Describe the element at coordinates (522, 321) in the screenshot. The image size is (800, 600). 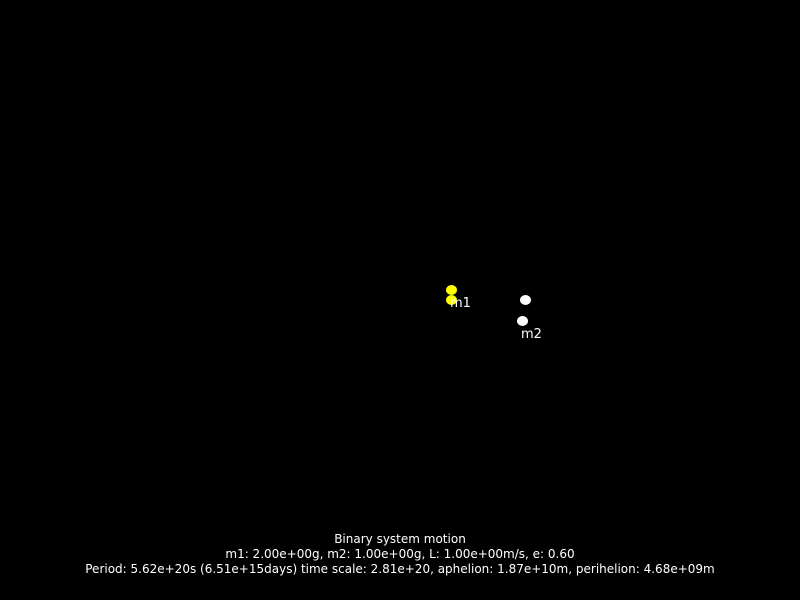
I see `m2-body` at that location.